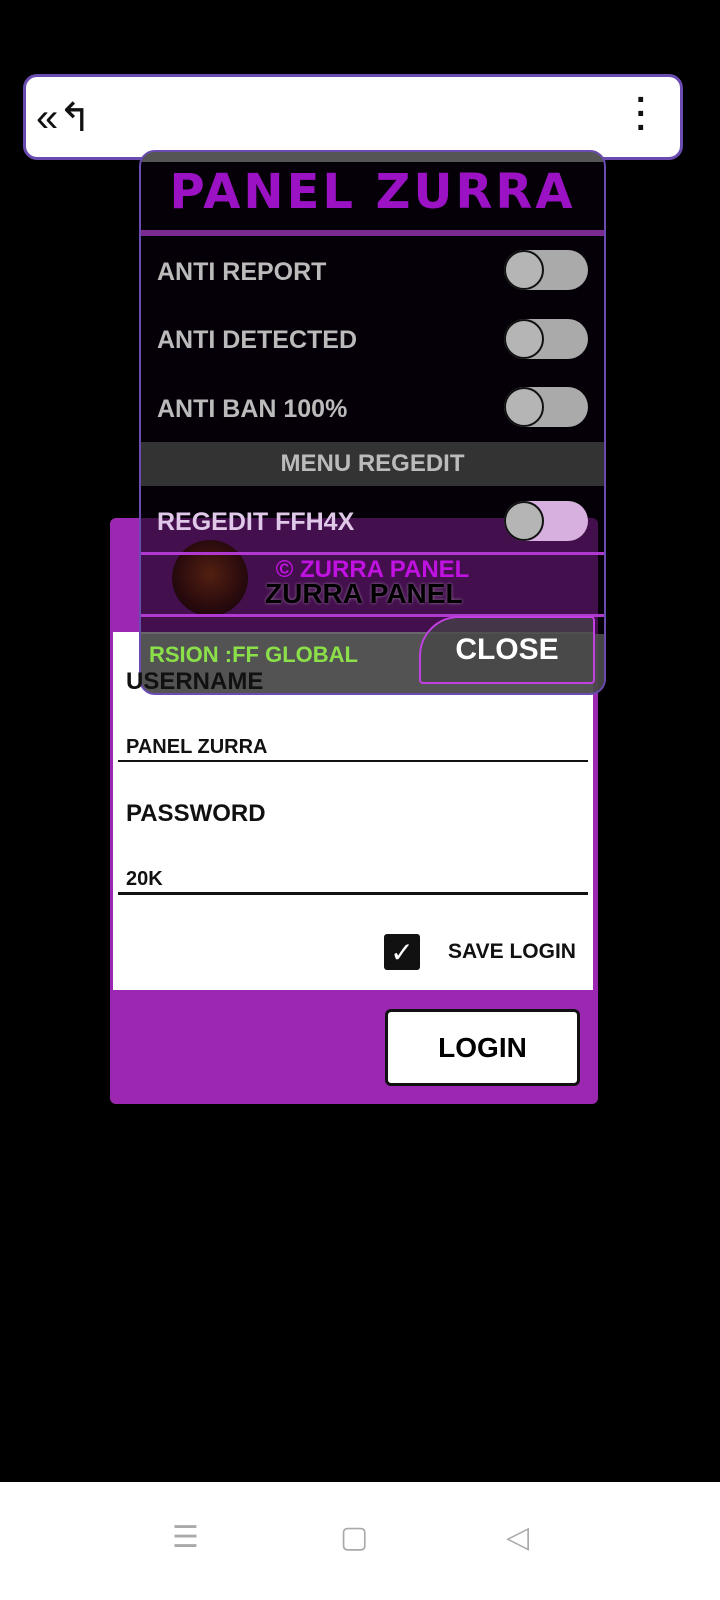 This screenshot has height=1600, width=720. I want to click on reply-all-icon: «↰, so click(64, 118).